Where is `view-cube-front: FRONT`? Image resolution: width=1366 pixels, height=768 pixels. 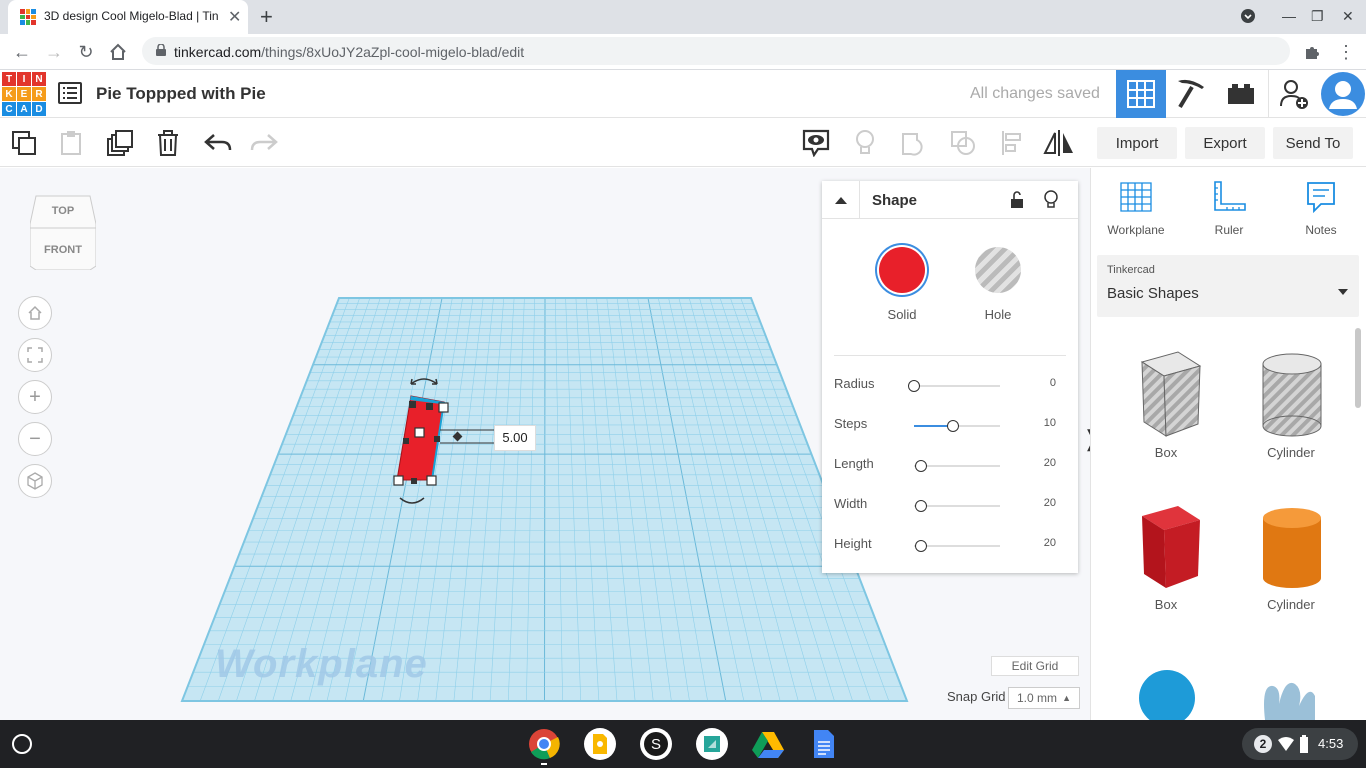
view-cube-front: FRONT is located at coordinates (63, 250).